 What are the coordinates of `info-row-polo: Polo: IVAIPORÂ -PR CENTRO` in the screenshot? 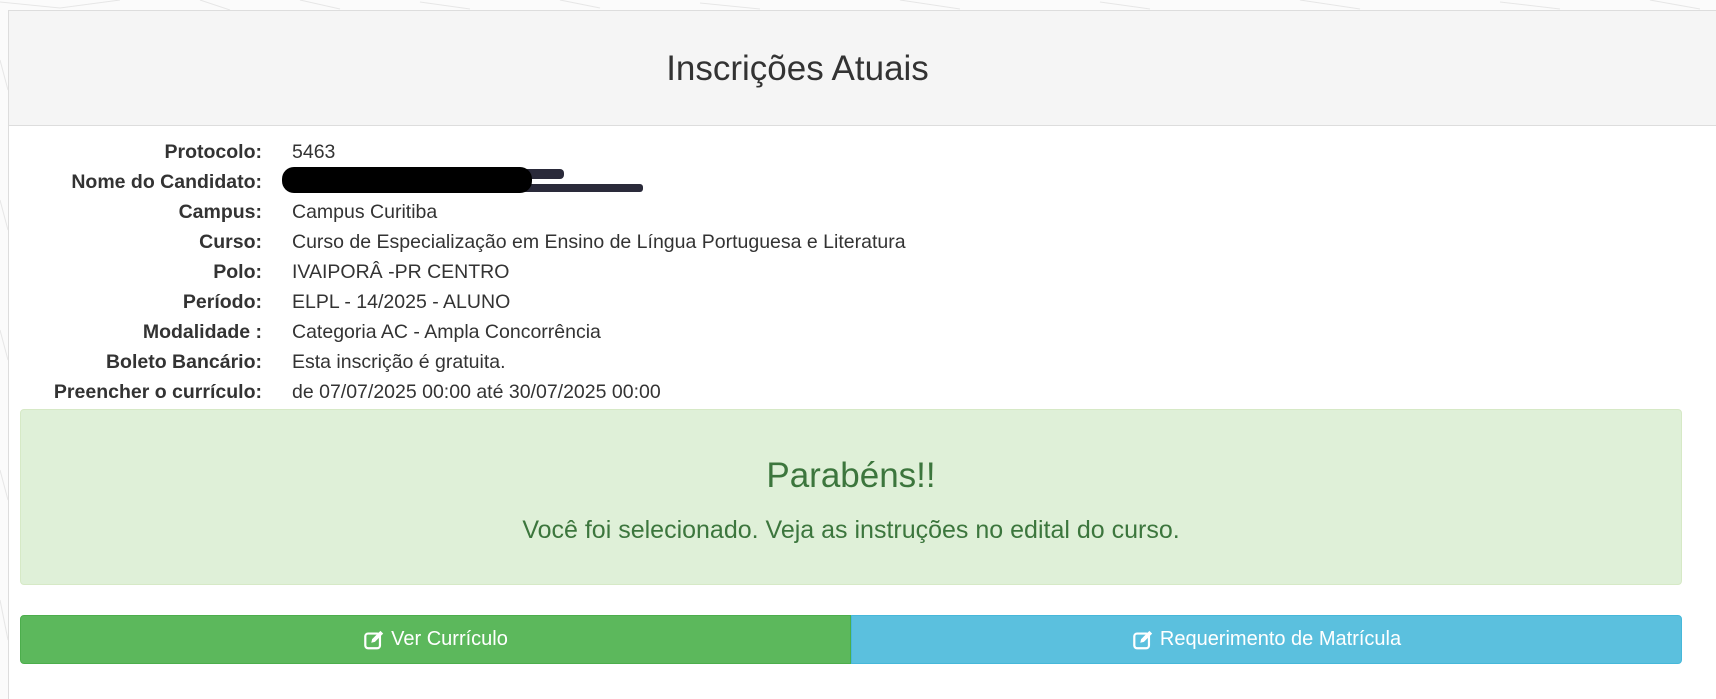 It's located at (500, 272).